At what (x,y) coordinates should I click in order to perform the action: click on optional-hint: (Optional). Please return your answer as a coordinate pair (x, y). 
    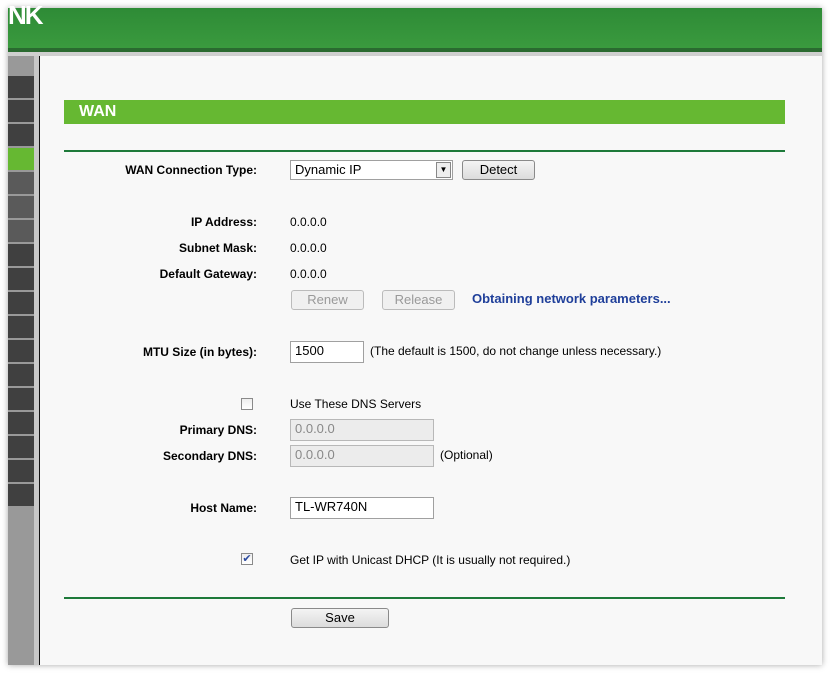
    Looking at the image, I should click on (466, 455).